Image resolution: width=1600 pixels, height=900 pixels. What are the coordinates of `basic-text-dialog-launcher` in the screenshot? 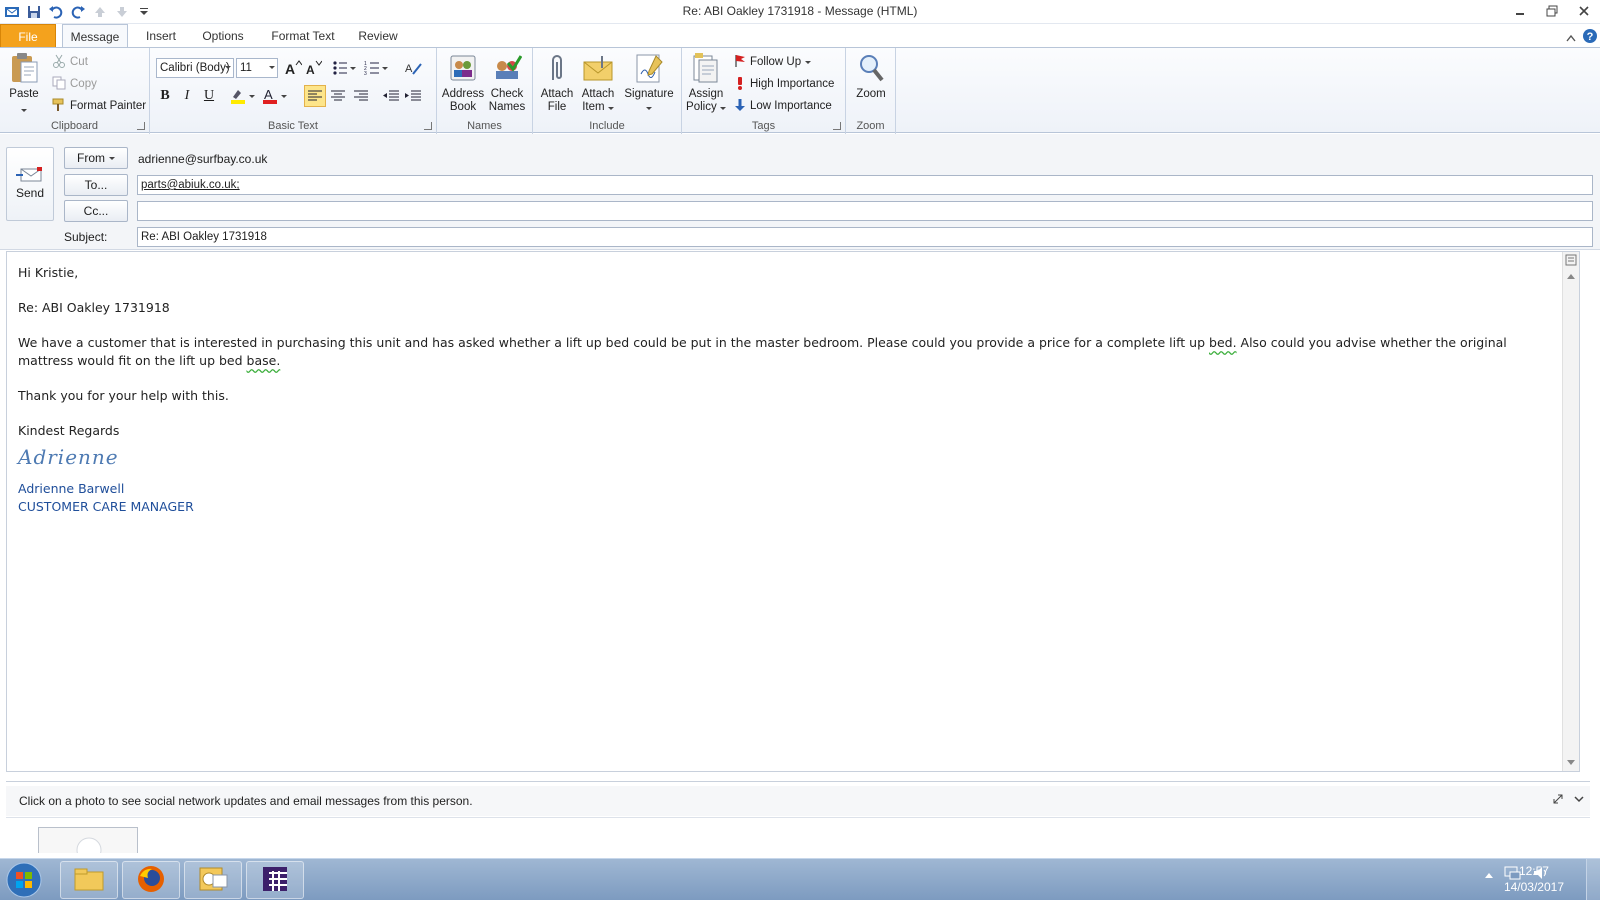 It's located at (428, 126).